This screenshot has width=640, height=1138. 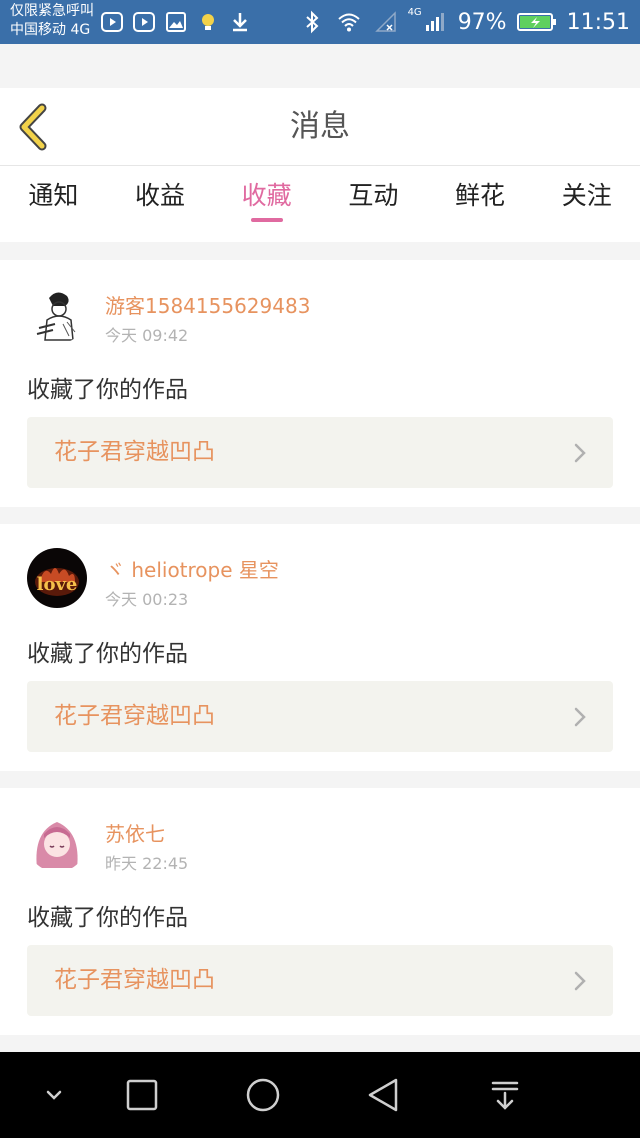 I want to click on tab-label: 通知, so click(x=53, y=195).